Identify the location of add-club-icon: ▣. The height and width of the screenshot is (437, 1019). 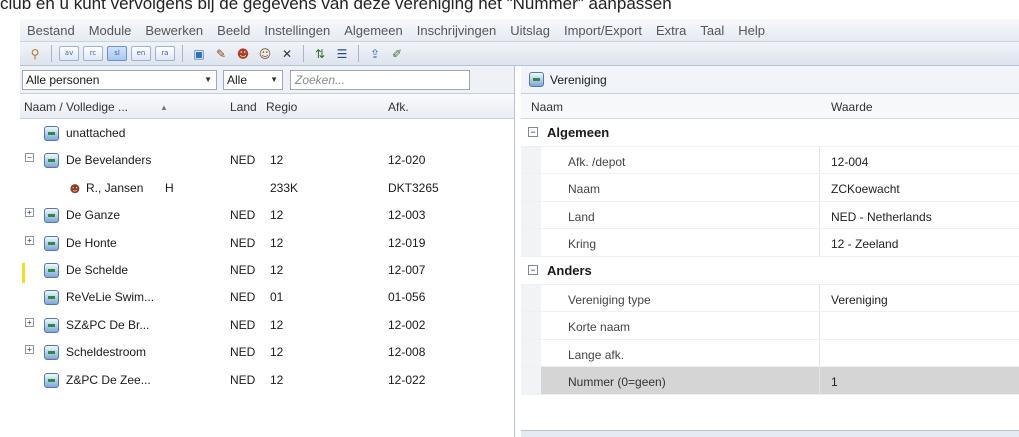
(199, 54).